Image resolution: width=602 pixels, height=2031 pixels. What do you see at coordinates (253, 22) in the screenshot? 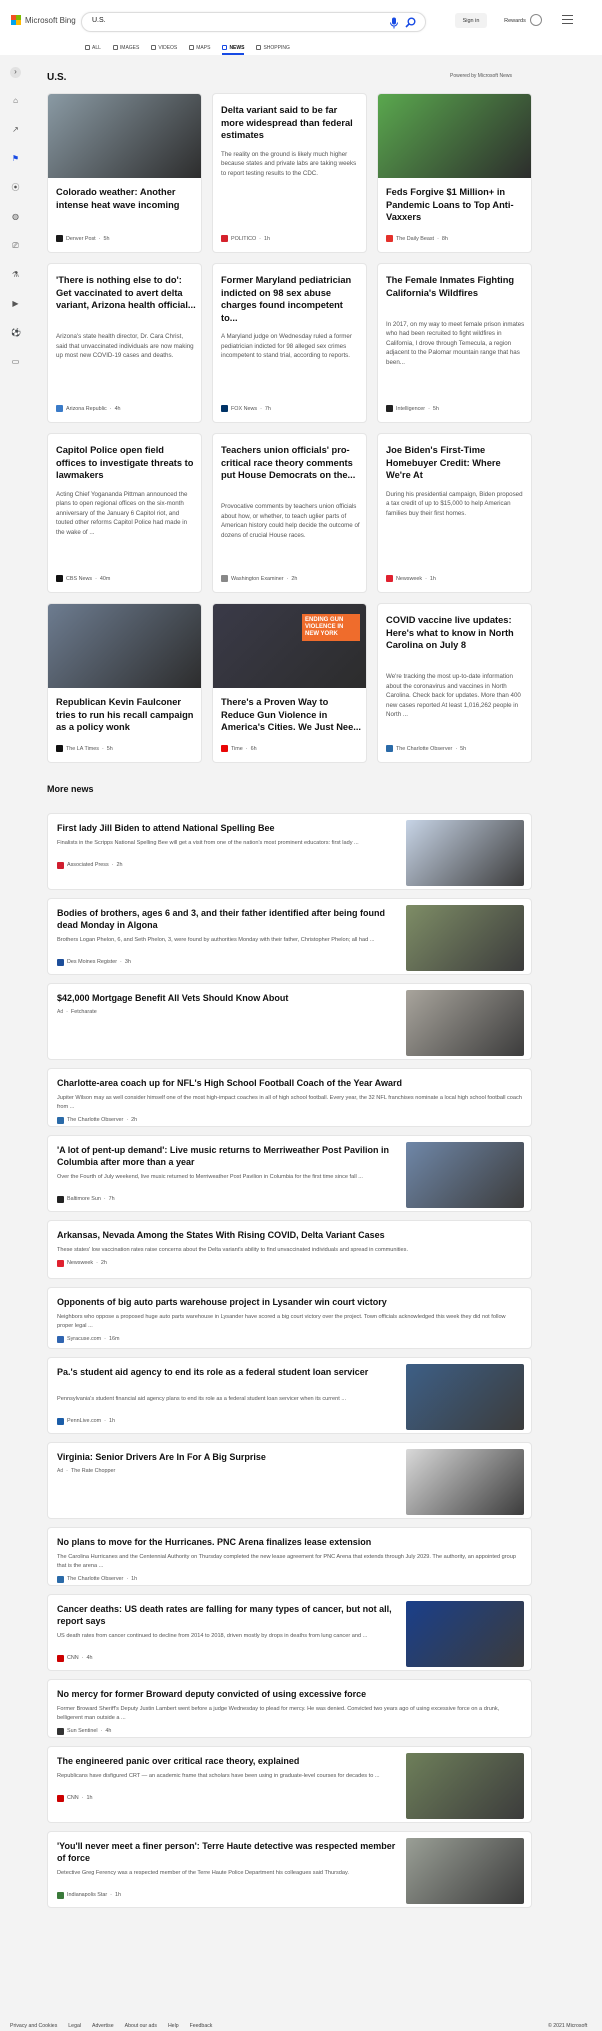
I see `search-box` at bounding box center [253, 22].